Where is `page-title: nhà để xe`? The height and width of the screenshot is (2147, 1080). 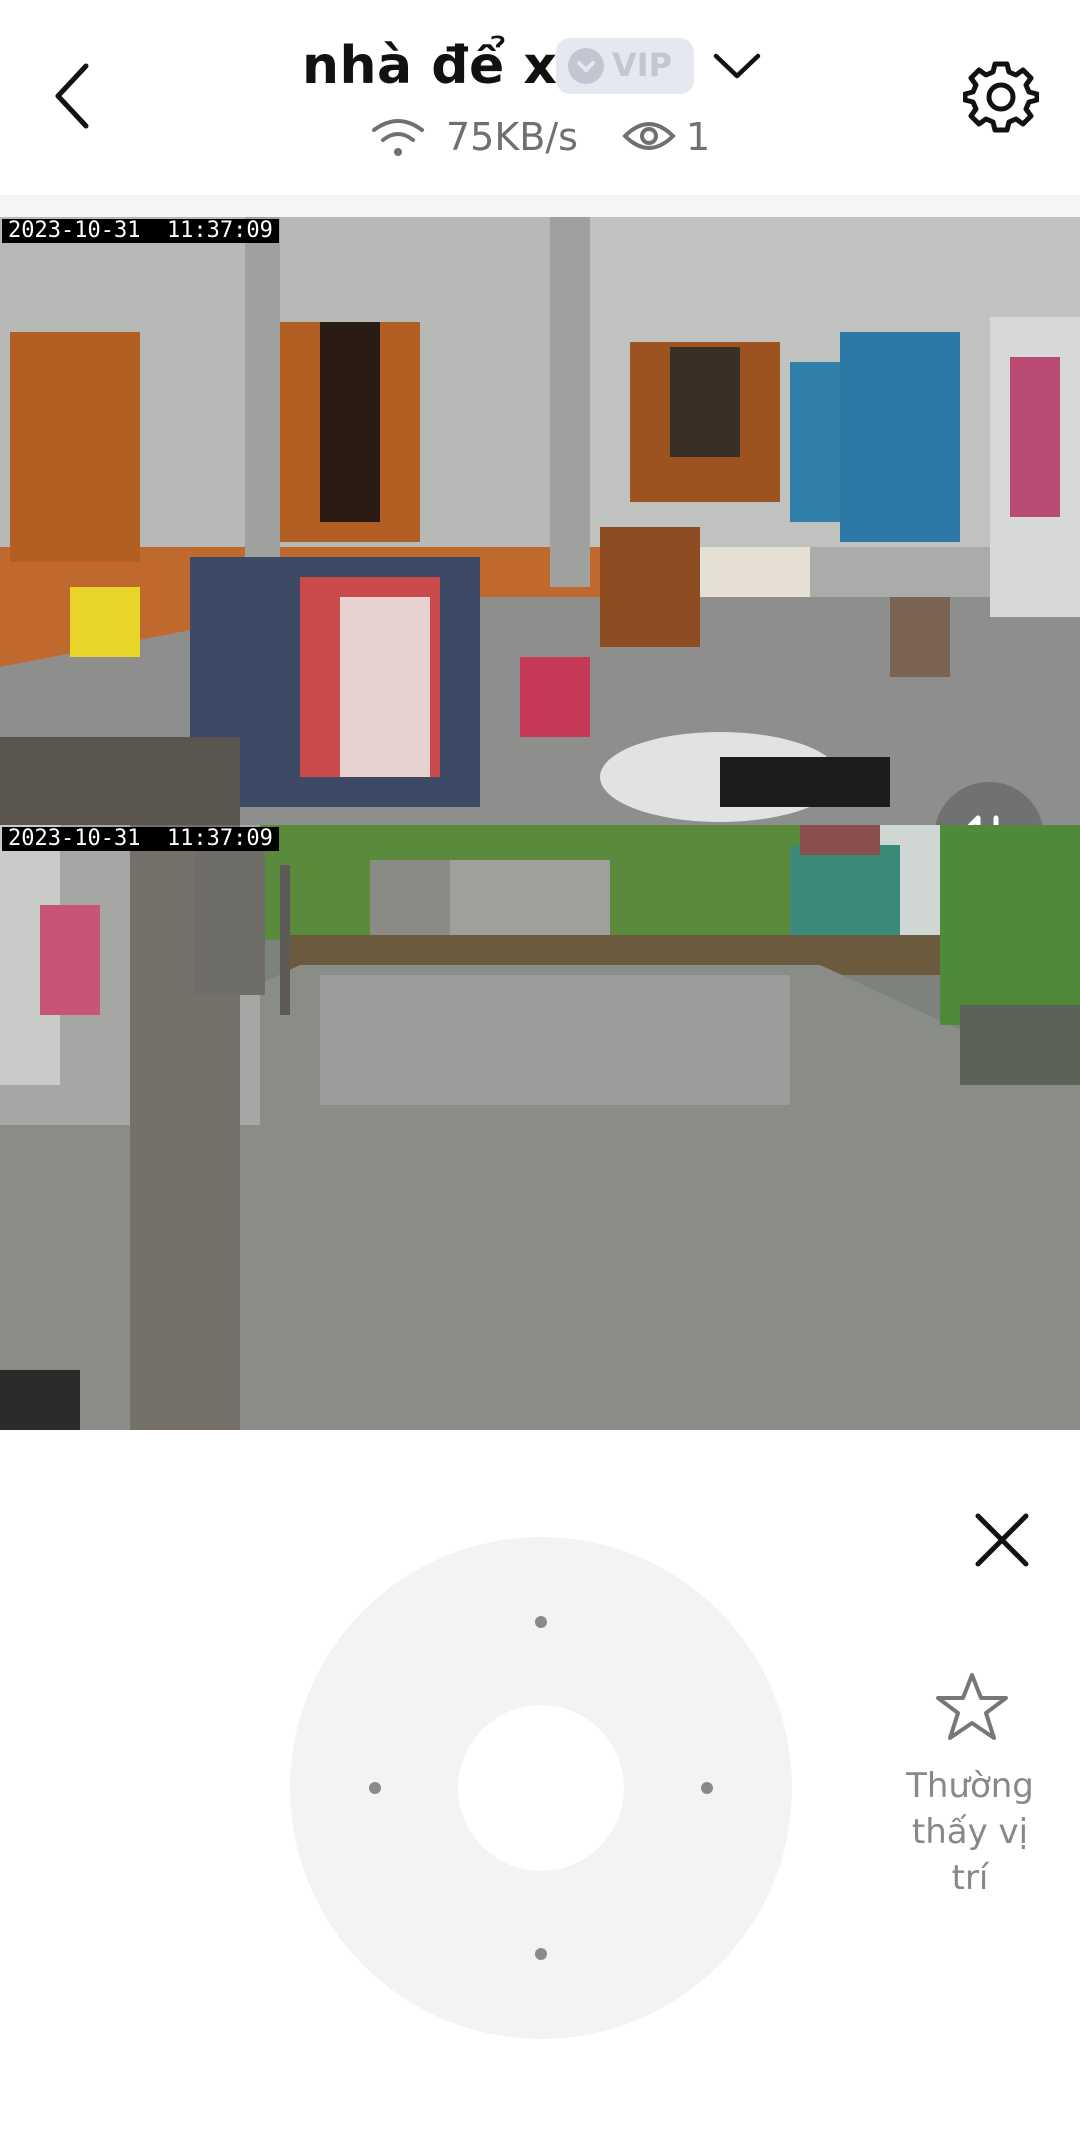 page-title: nhà để xe is located at coordinates (448, 66).